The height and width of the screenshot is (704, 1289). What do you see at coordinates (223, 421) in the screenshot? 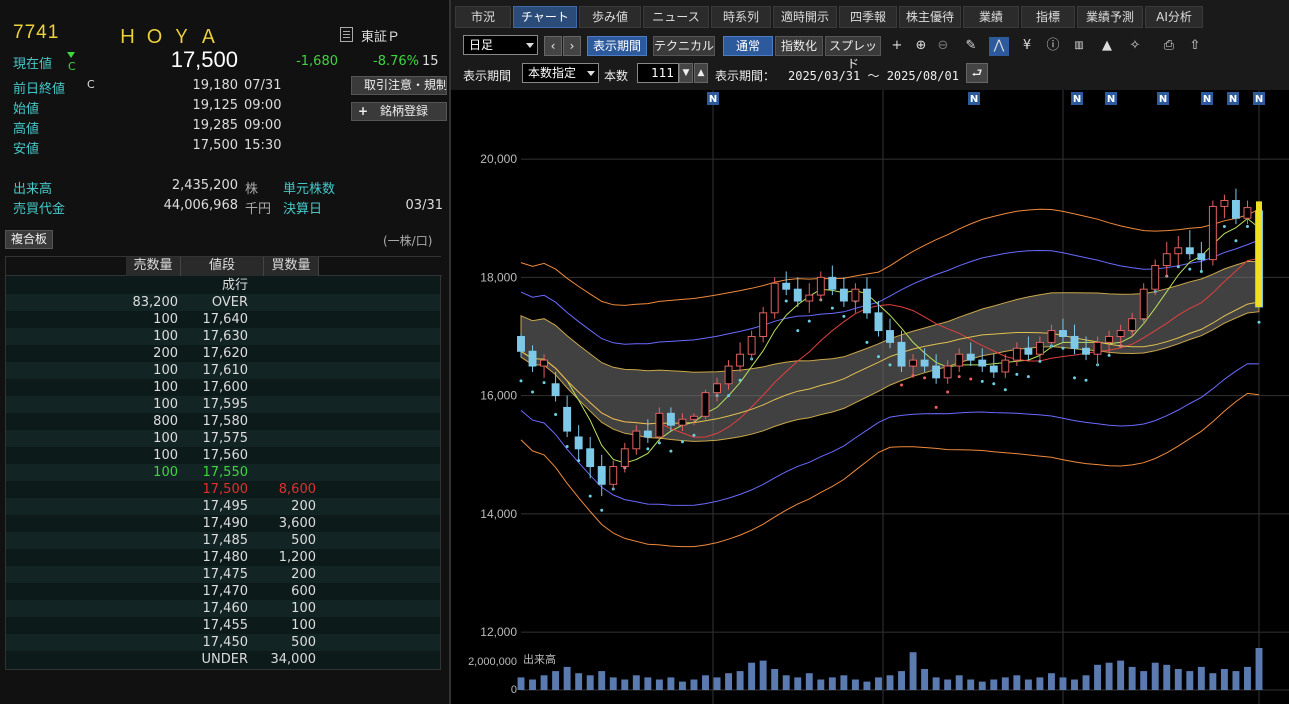
I see `order-book-row: 800 17,580` at bounding box center [223, 421].